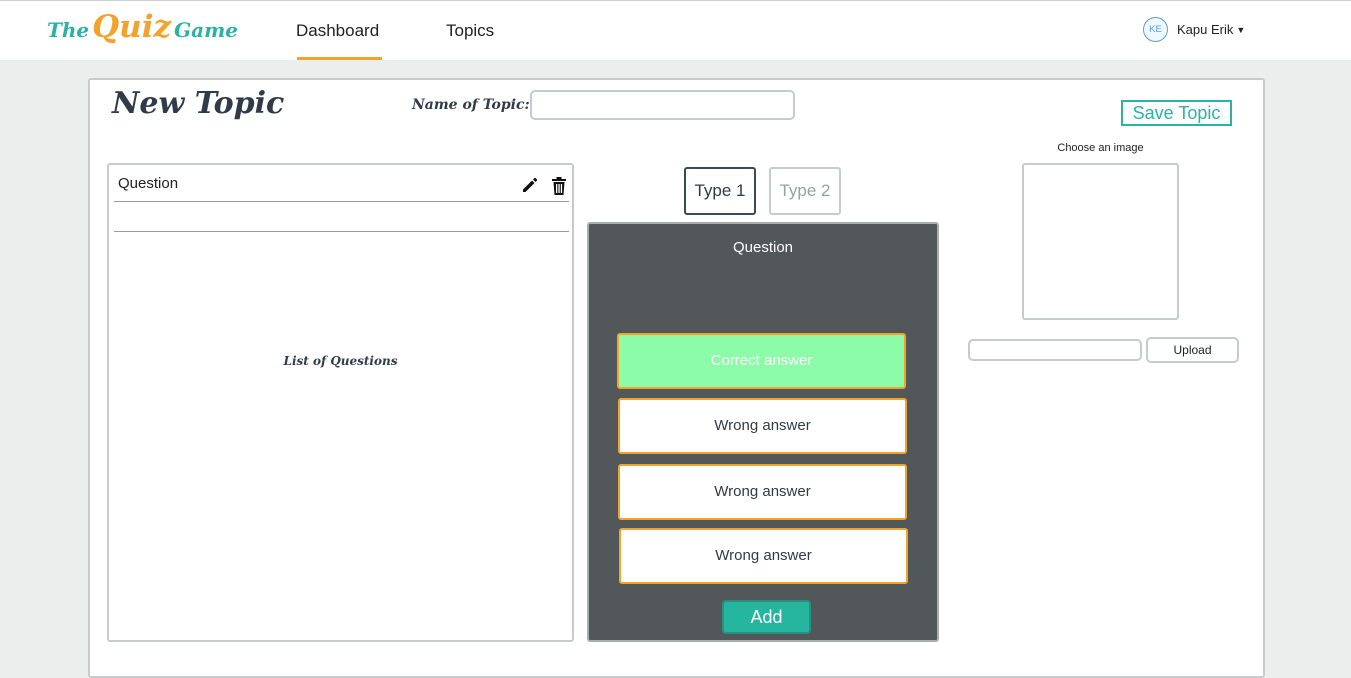 The image size is (1351, 678). I want to click on pencil-icon, so click(530, 185).